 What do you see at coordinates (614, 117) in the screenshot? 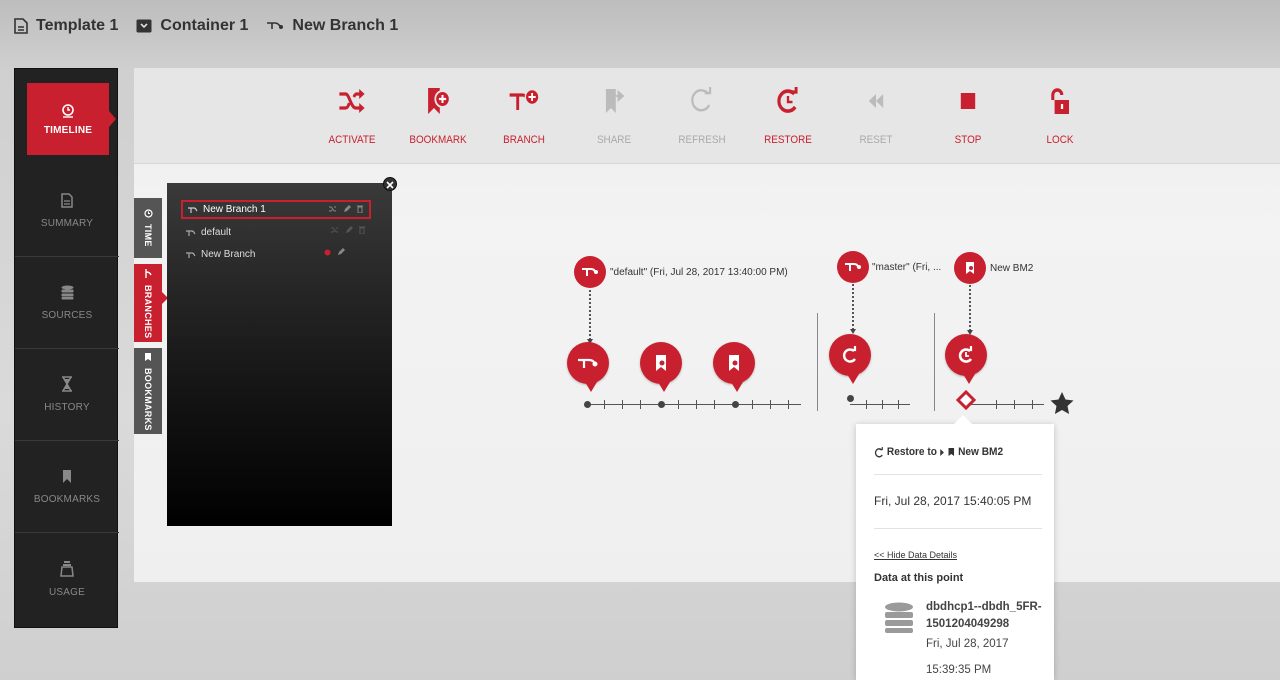
I see `share-button: SHARE` at bounding box center [614, 117].